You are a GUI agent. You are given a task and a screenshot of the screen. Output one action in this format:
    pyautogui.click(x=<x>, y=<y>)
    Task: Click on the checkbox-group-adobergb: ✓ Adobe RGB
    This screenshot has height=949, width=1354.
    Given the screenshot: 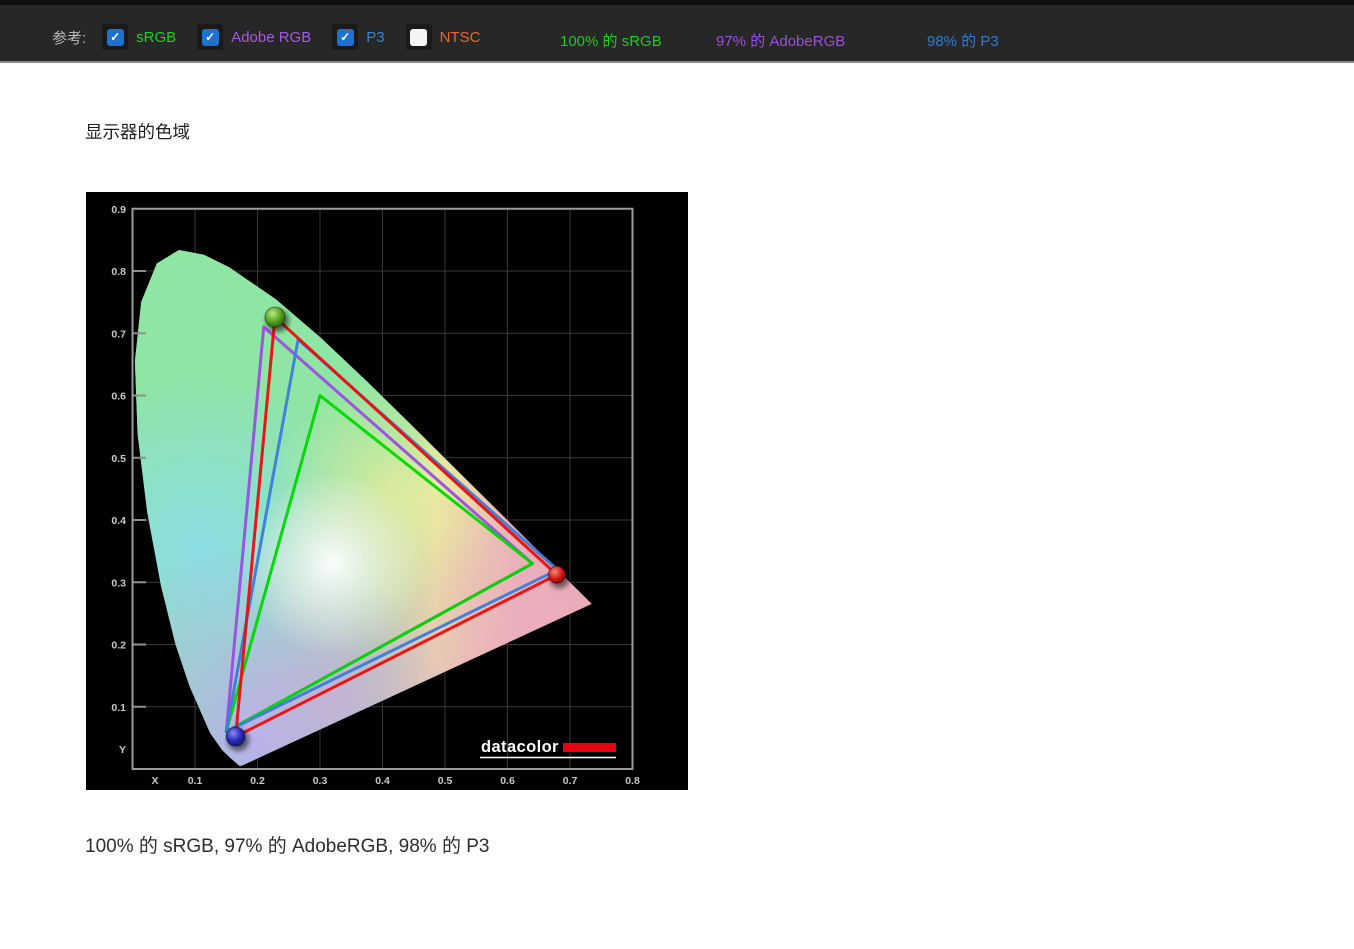 What is the action you would take?
    pyautogui.click(x=254, y=37)
    